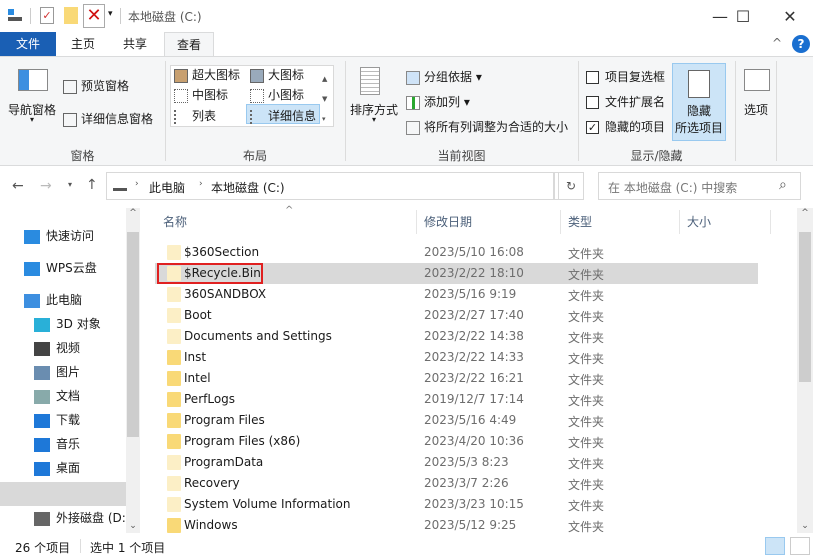 This screenshot has width=813, height=558. What do you see at coordinates (805, 370) in the screenshot?
I see `file-list-scrollbar: ^ ⌄` at bounding box center [805, 370].